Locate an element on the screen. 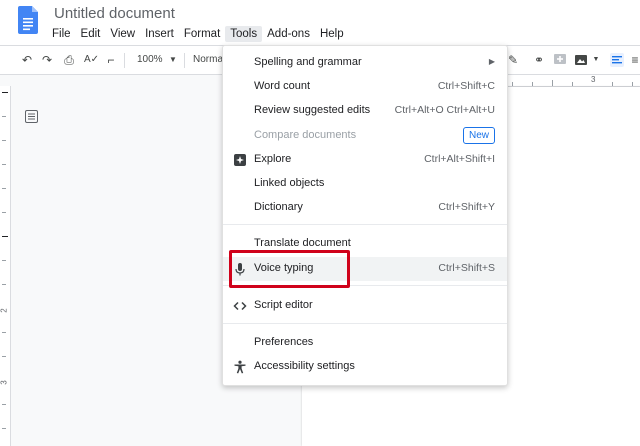 Image resolution: width=640 pixels, height=446 pixels. menu-item-explore: Explore Ctrl+Alt+Shift+I is located at coordinates (365, 160).